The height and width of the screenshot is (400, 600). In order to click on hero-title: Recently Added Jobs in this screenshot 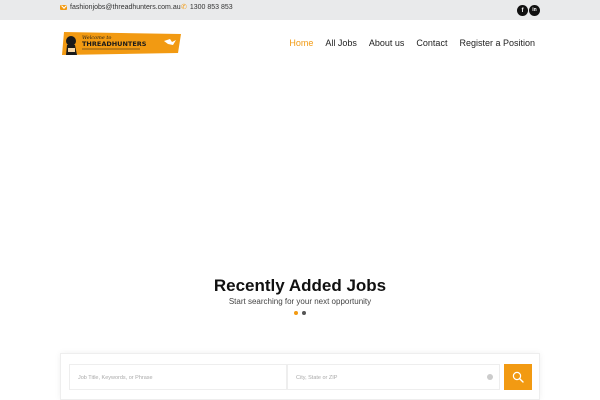, I will do `click(300, 285)`.